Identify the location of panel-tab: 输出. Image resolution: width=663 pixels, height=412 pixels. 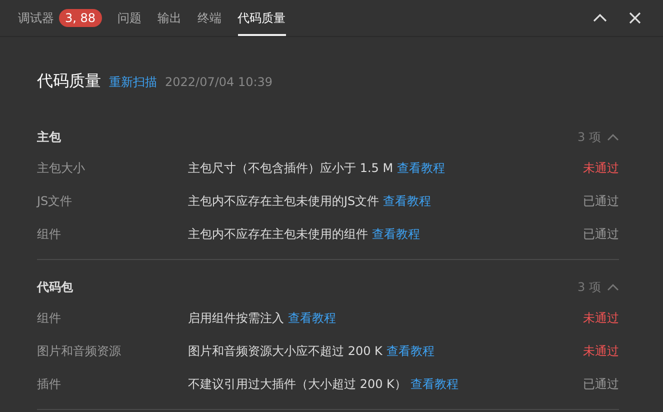
(170, 18).